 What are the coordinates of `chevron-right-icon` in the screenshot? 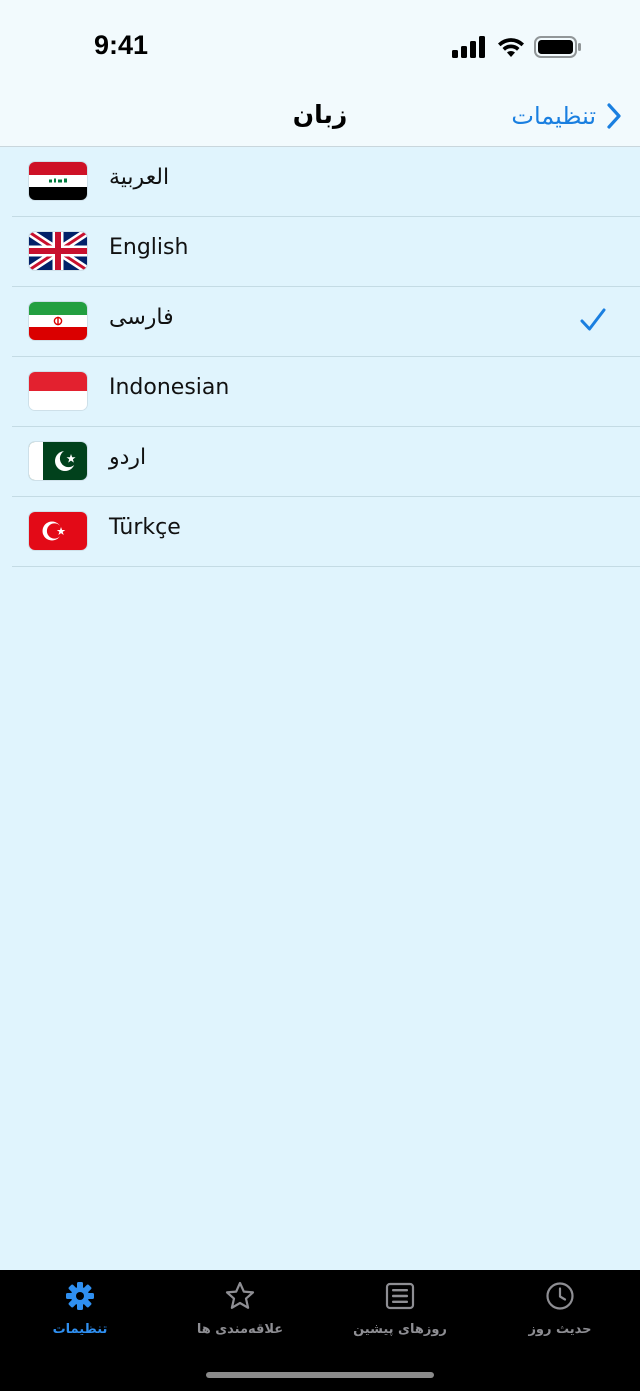 It's located at (614, 116).